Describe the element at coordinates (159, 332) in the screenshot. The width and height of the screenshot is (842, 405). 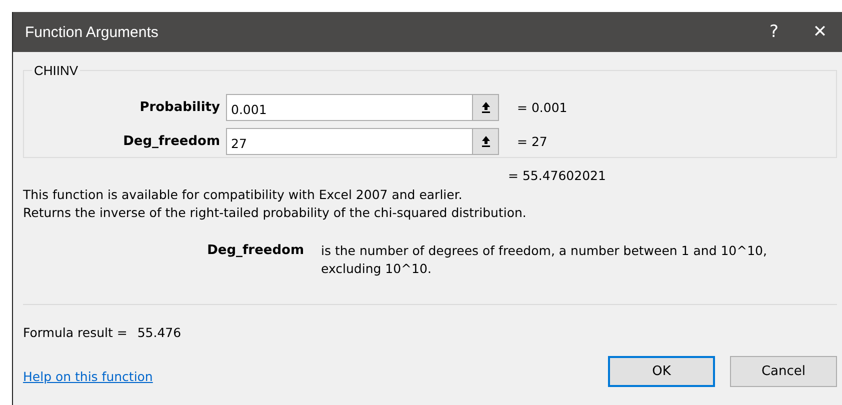
I see `formula-result-value: 55.476` at that location.